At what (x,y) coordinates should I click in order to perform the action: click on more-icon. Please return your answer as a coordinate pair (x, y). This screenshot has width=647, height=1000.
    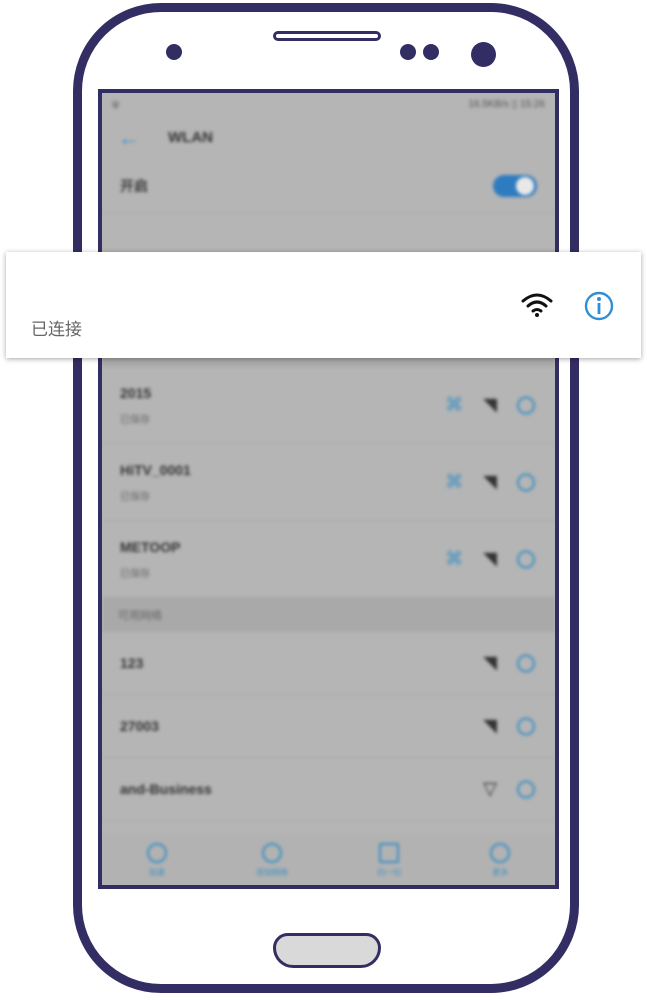
    Looking at the image, I should click on (500, 852).